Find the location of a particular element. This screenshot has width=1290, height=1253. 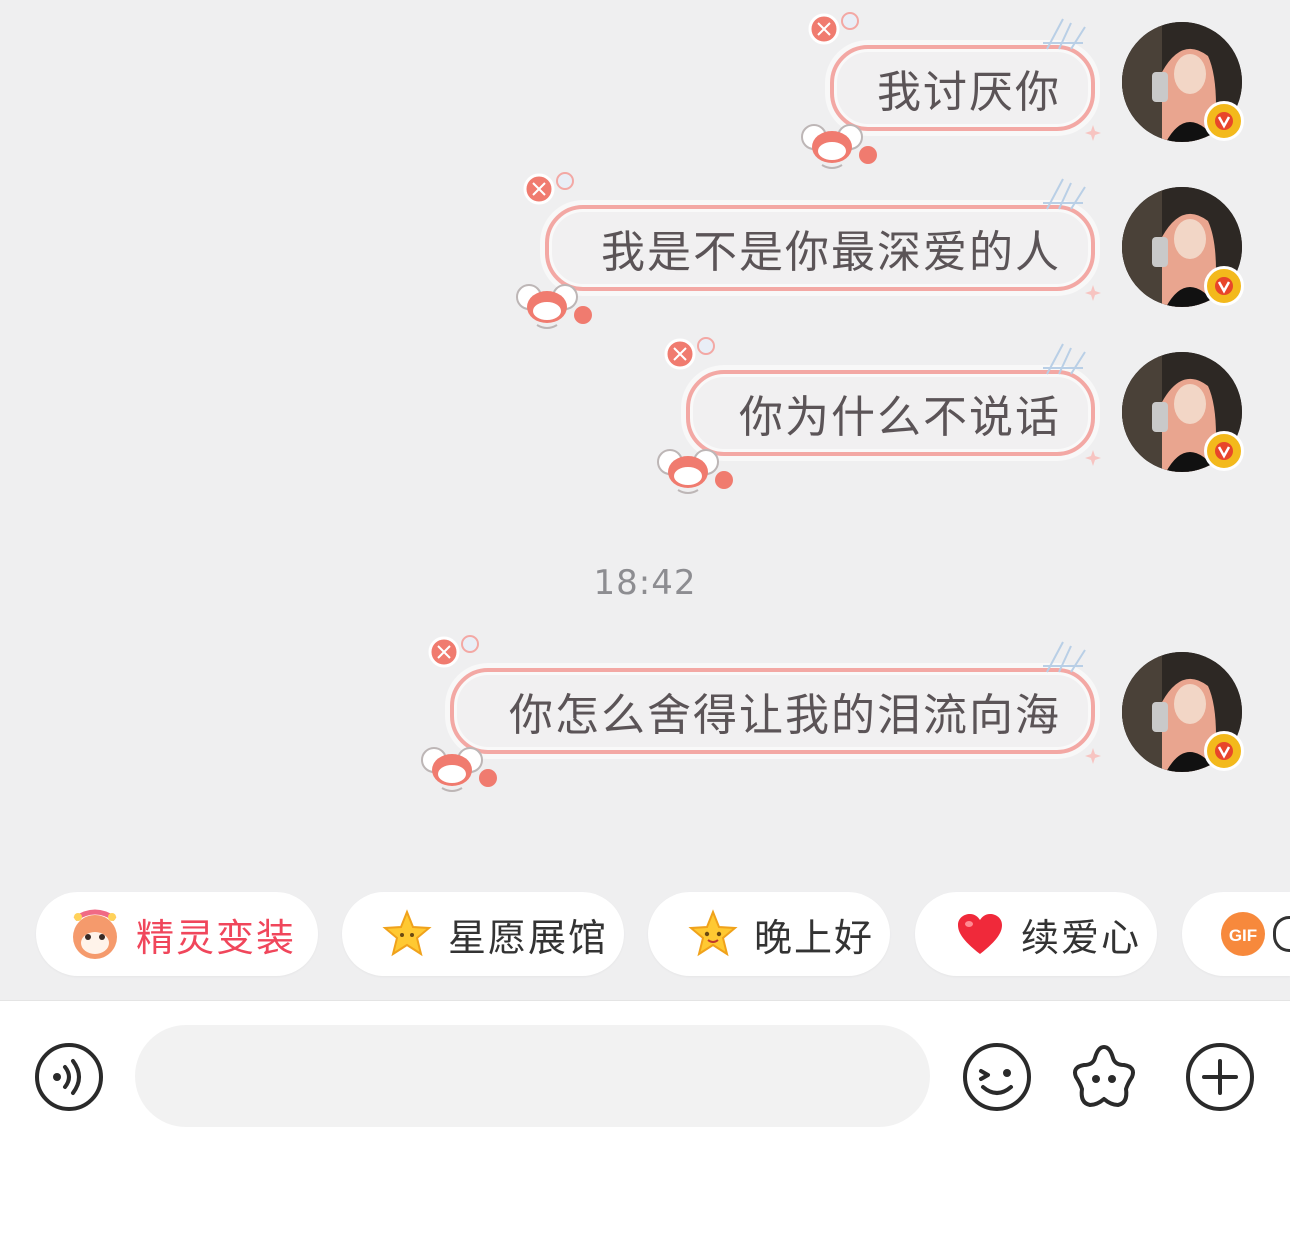

cut-off-glyph is located at coordinates (1281, 934).